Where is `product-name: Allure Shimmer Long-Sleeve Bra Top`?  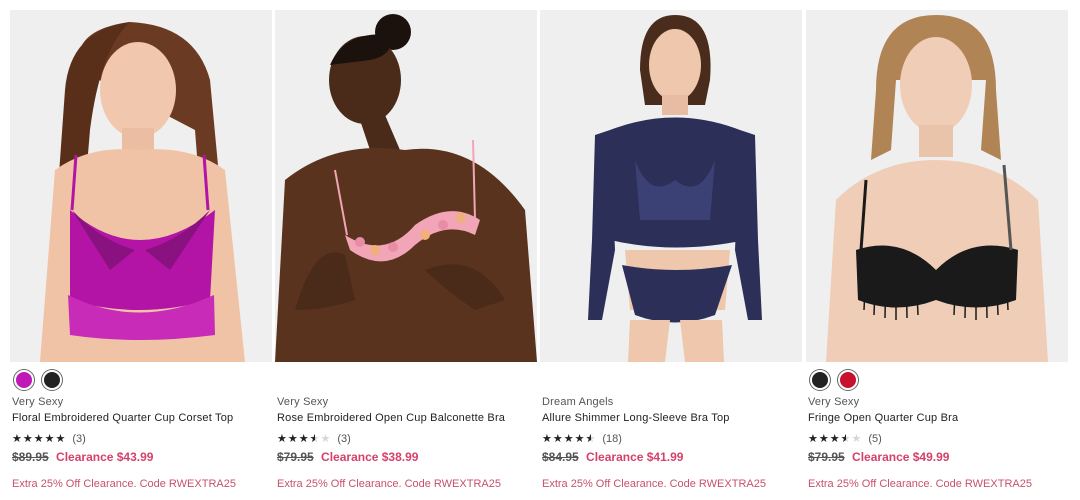
product-name: Allure Shimmer Long-Sleeve Bra Top is located at coordinates (671, 418).